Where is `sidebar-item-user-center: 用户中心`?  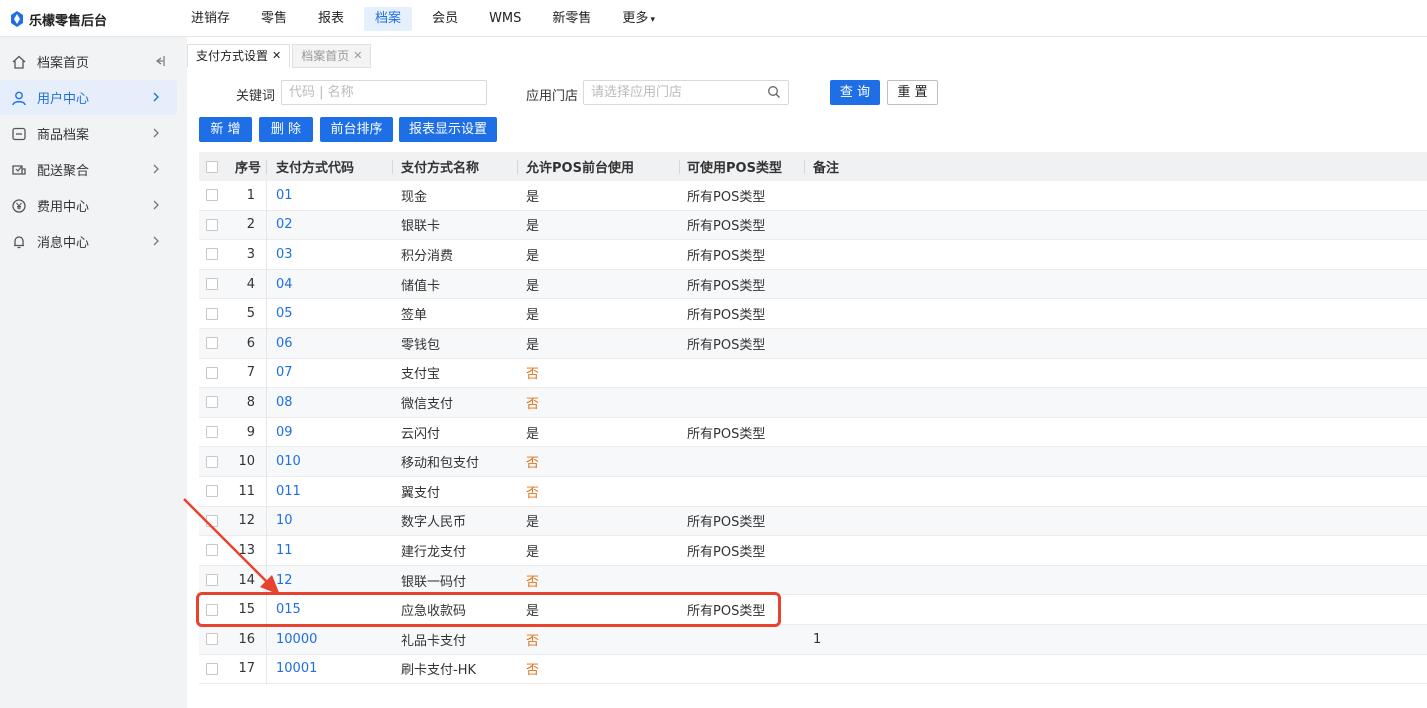
sidebar-item-user-center: 用户中心 is located at coordinates (88, 97).